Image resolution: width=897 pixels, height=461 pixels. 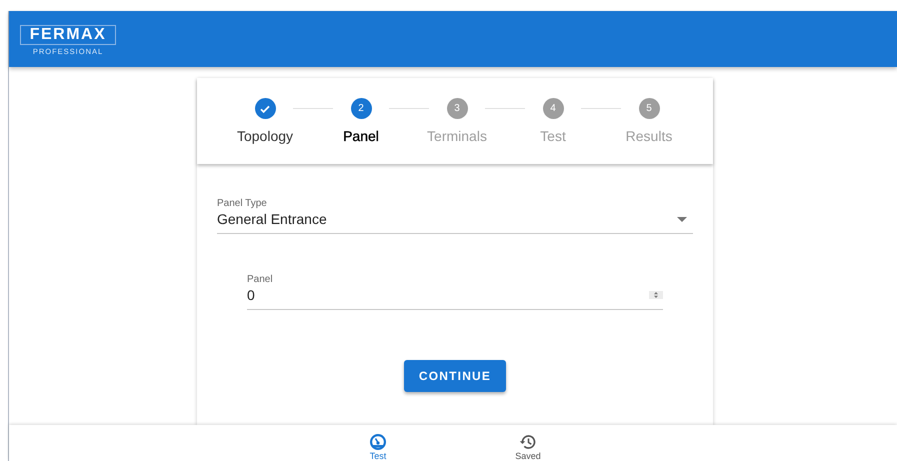 I want to click on nav-label: Test, so click(x=378, y=456).